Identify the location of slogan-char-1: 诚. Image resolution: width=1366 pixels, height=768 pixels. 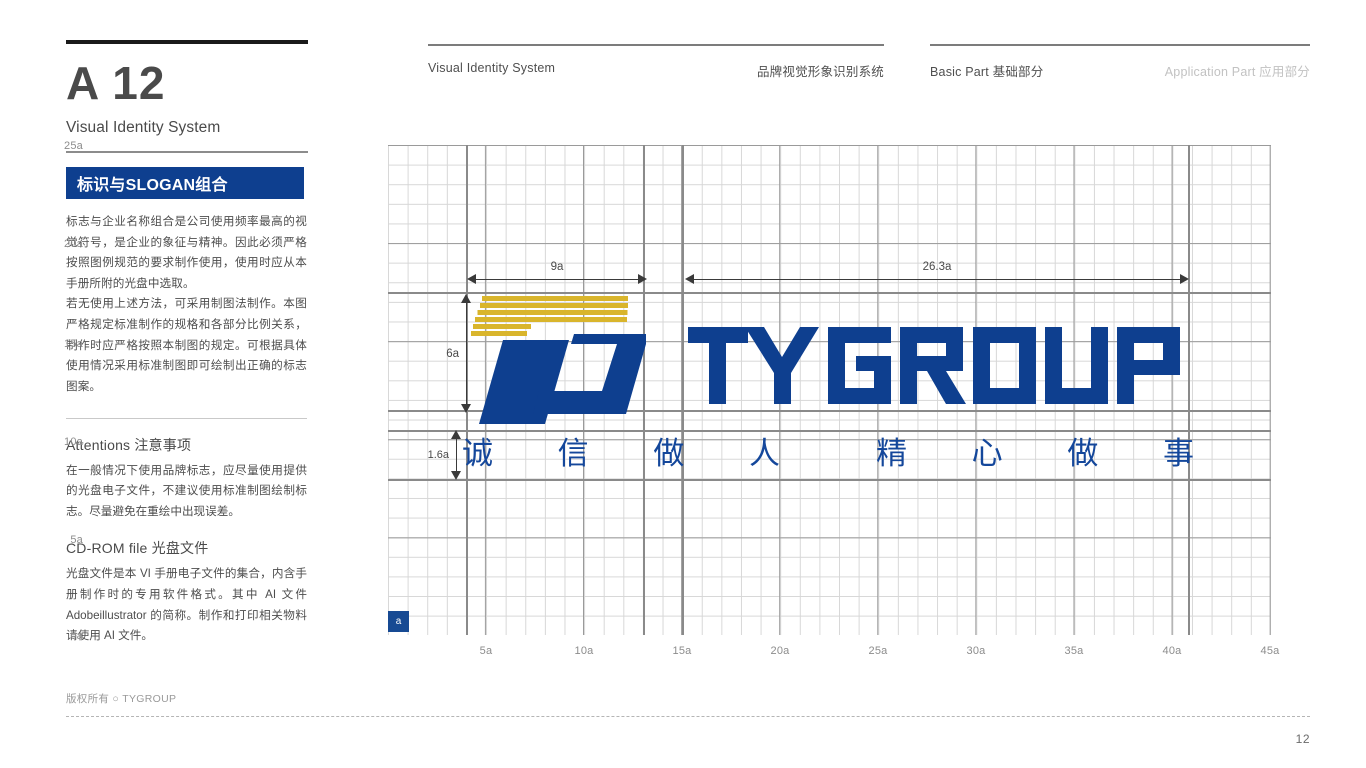
(477, 453).